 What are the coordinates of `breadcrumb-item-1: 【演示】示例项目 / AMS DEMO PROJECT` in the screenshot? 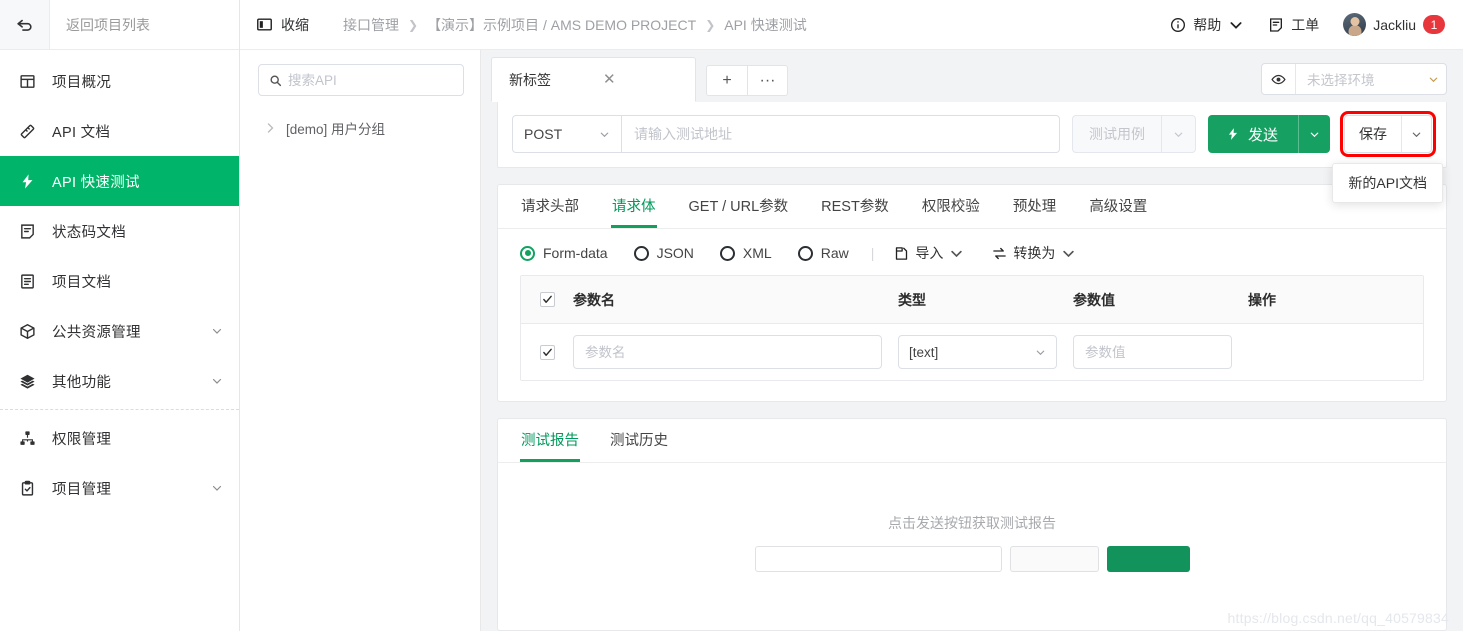 It's located at (561, 25).